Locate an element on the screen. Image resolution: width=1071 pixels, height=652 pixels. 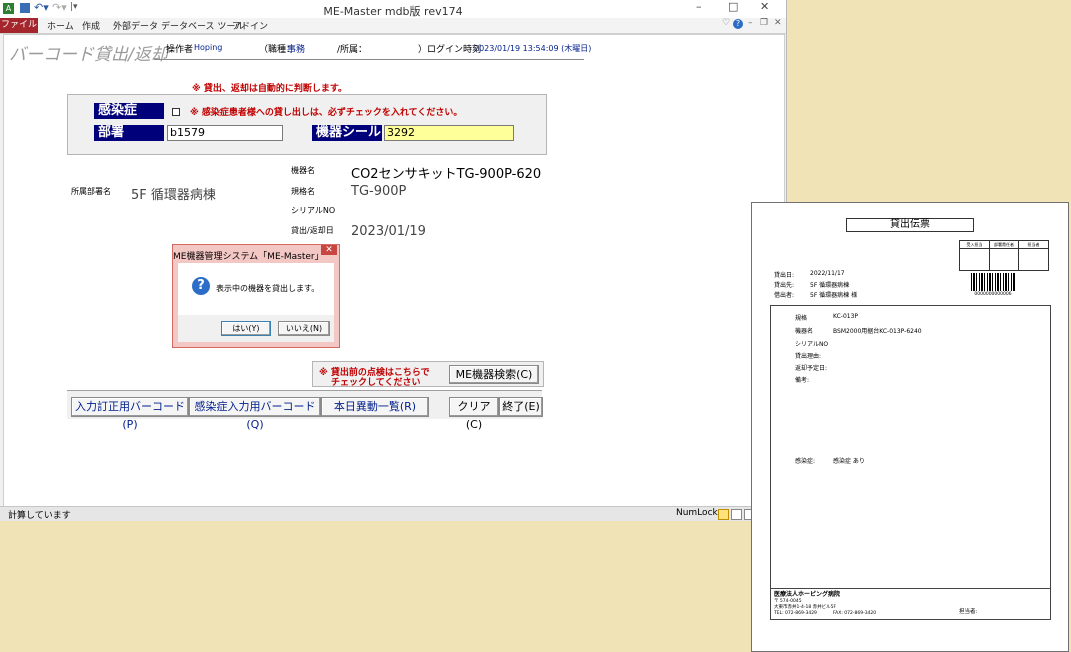
date-label: 貸出/返却日 is located at coordinates (312, 230).